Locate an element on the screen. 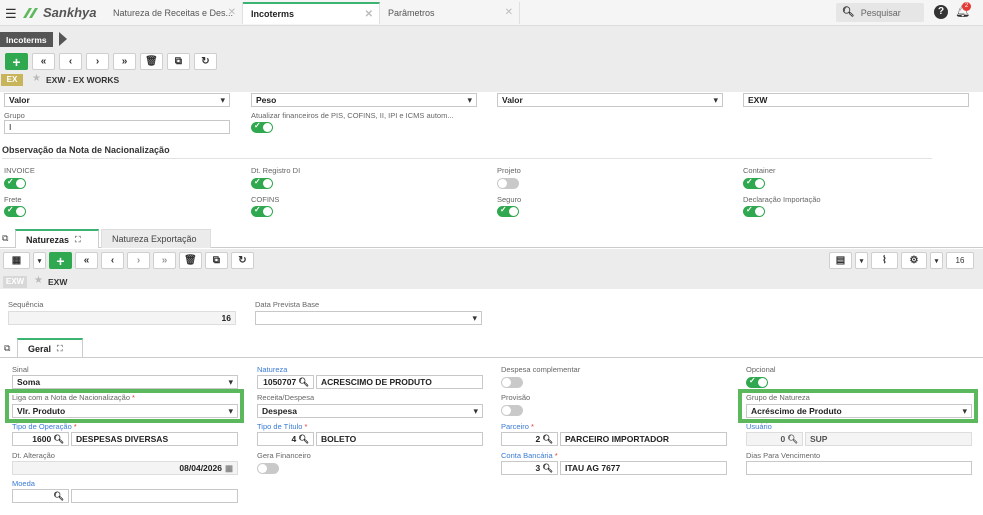 This screenshot has width=983, height=515. breadcrumb-label: Incoterms is located at coordinates (26, 39).